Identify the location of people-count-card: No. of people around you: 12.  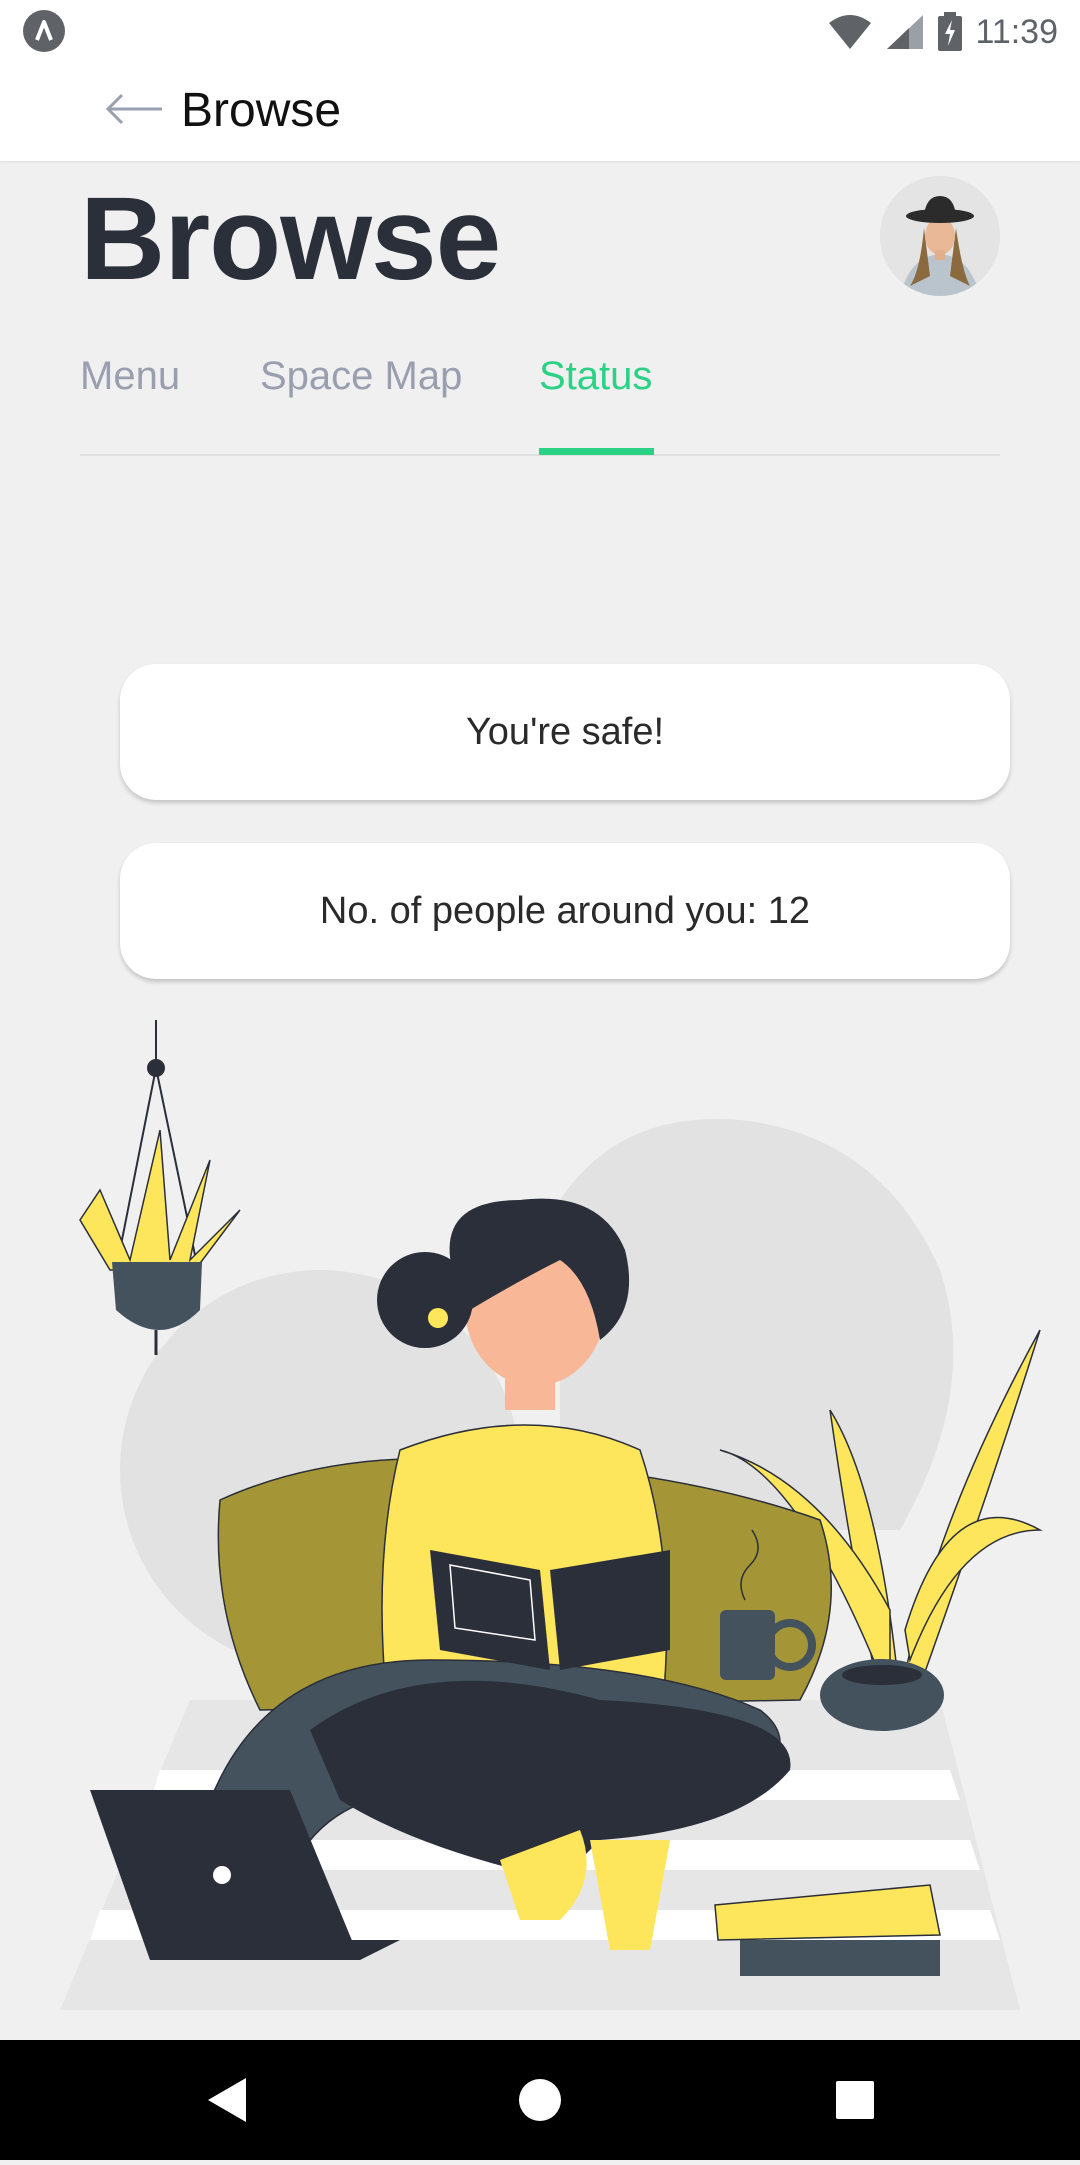
(565, 911).